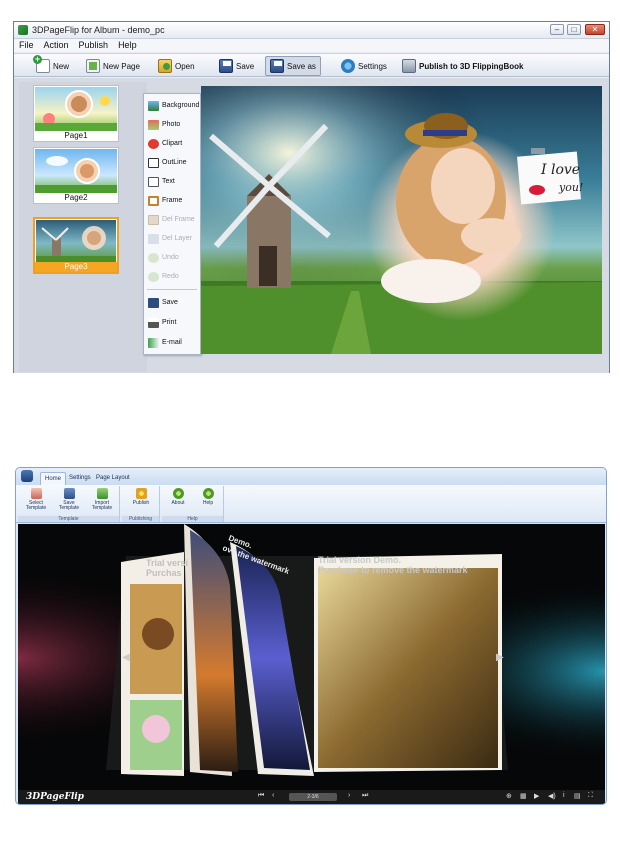 The height and width of the screenshot is (850, 620). What do you see at coordinates (172, 105) in the screenshot?
I see `menu-background: Background` at bounding box center [172, 105].